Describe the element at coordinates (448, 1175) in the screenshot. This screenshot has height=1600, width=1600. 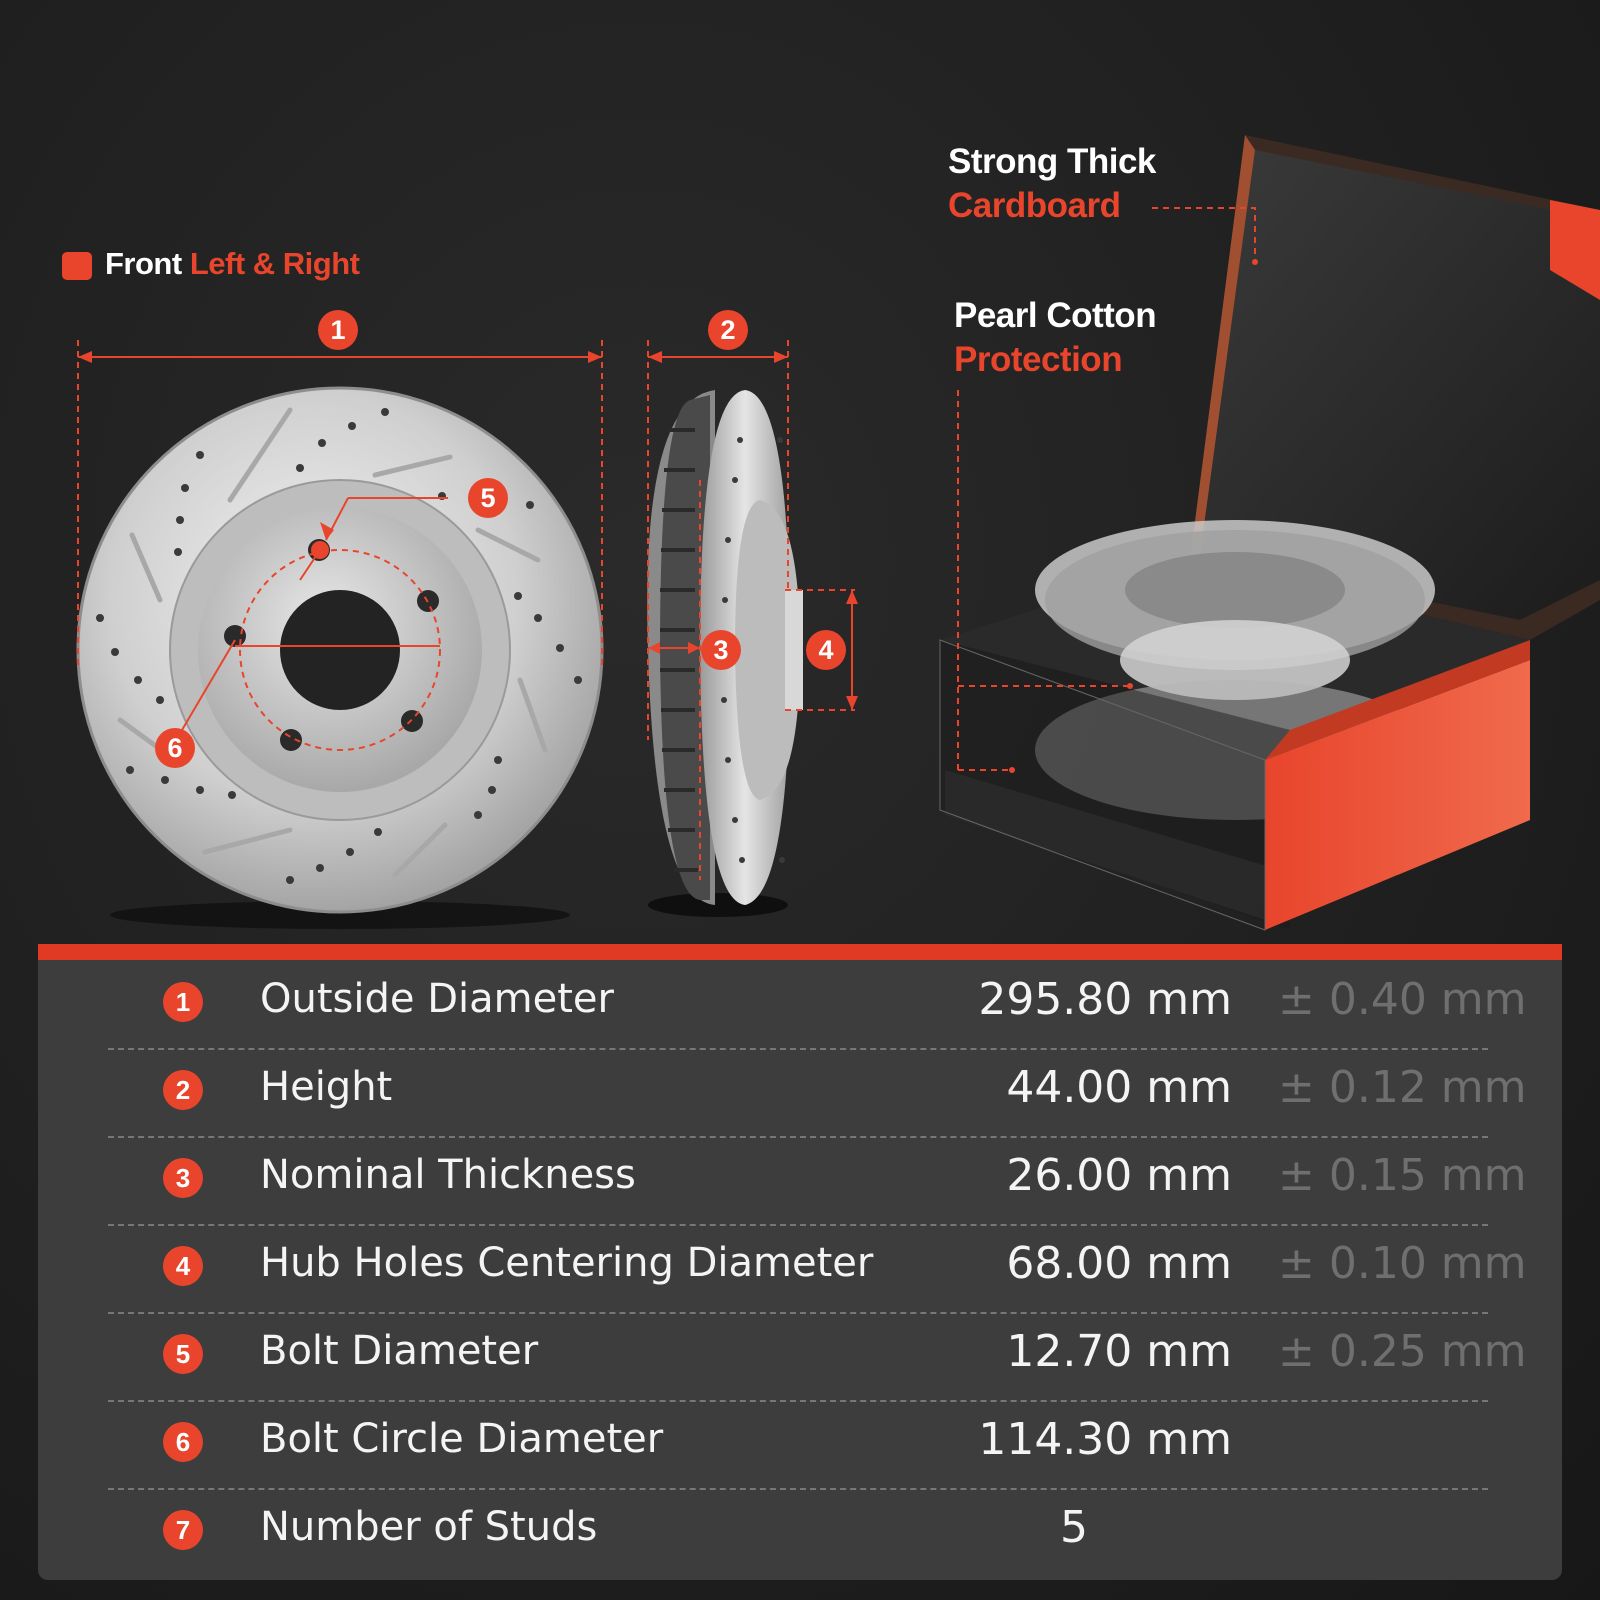
I see `spec-name: Nominal Thickness` at that location.